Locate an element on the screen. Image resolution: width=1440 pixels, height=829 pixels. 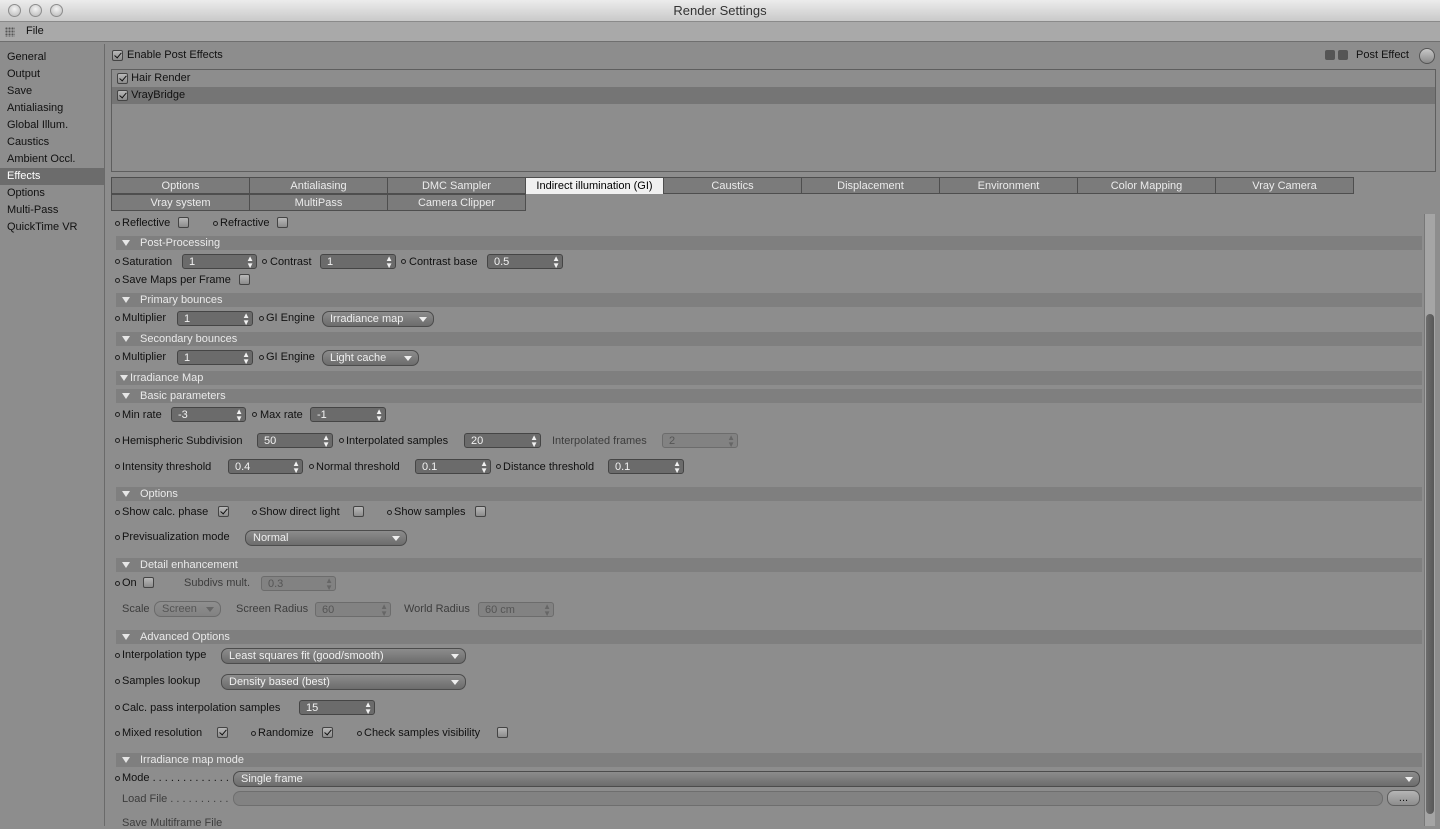
sidebar-item-quicktime-vr: QuickTime VR is located at coordinates (52, 227).